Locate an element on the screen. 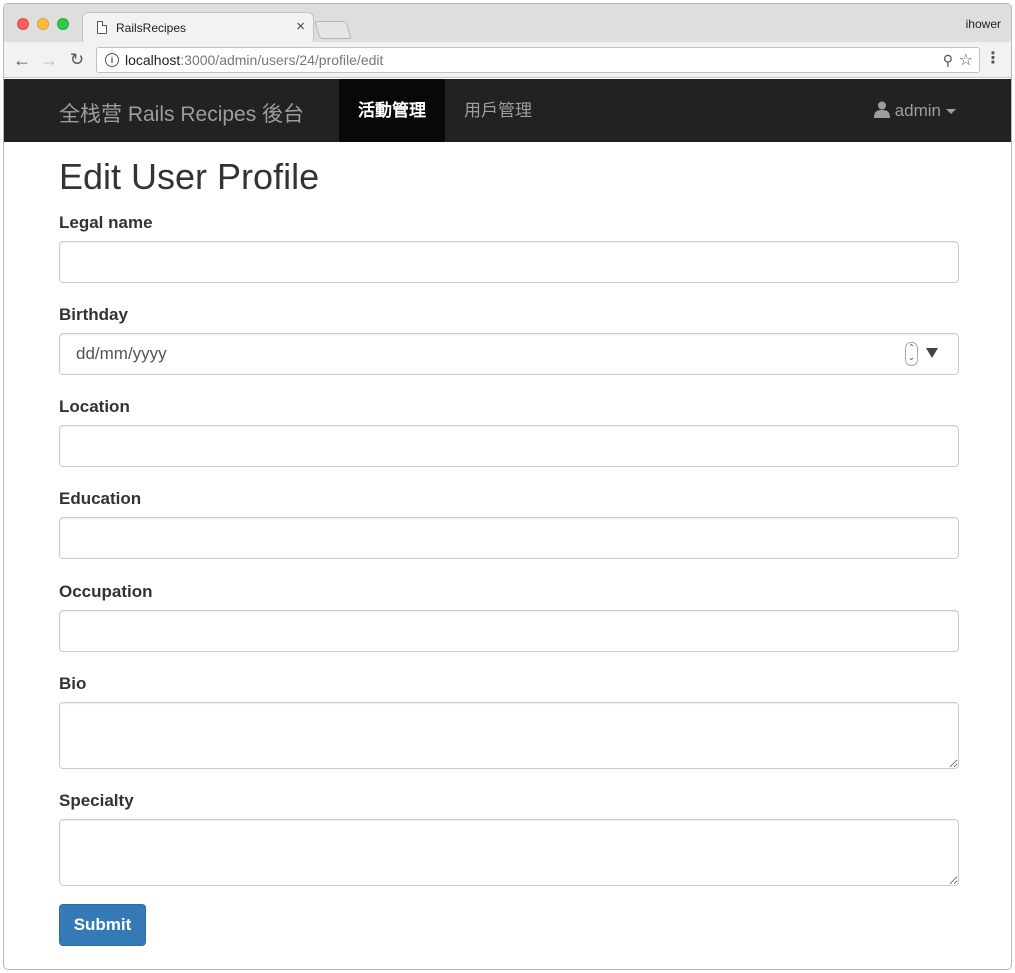 The image size is (1015, 973). kebab-menu-icon: ⋮ is located at coordinates (993, 59).